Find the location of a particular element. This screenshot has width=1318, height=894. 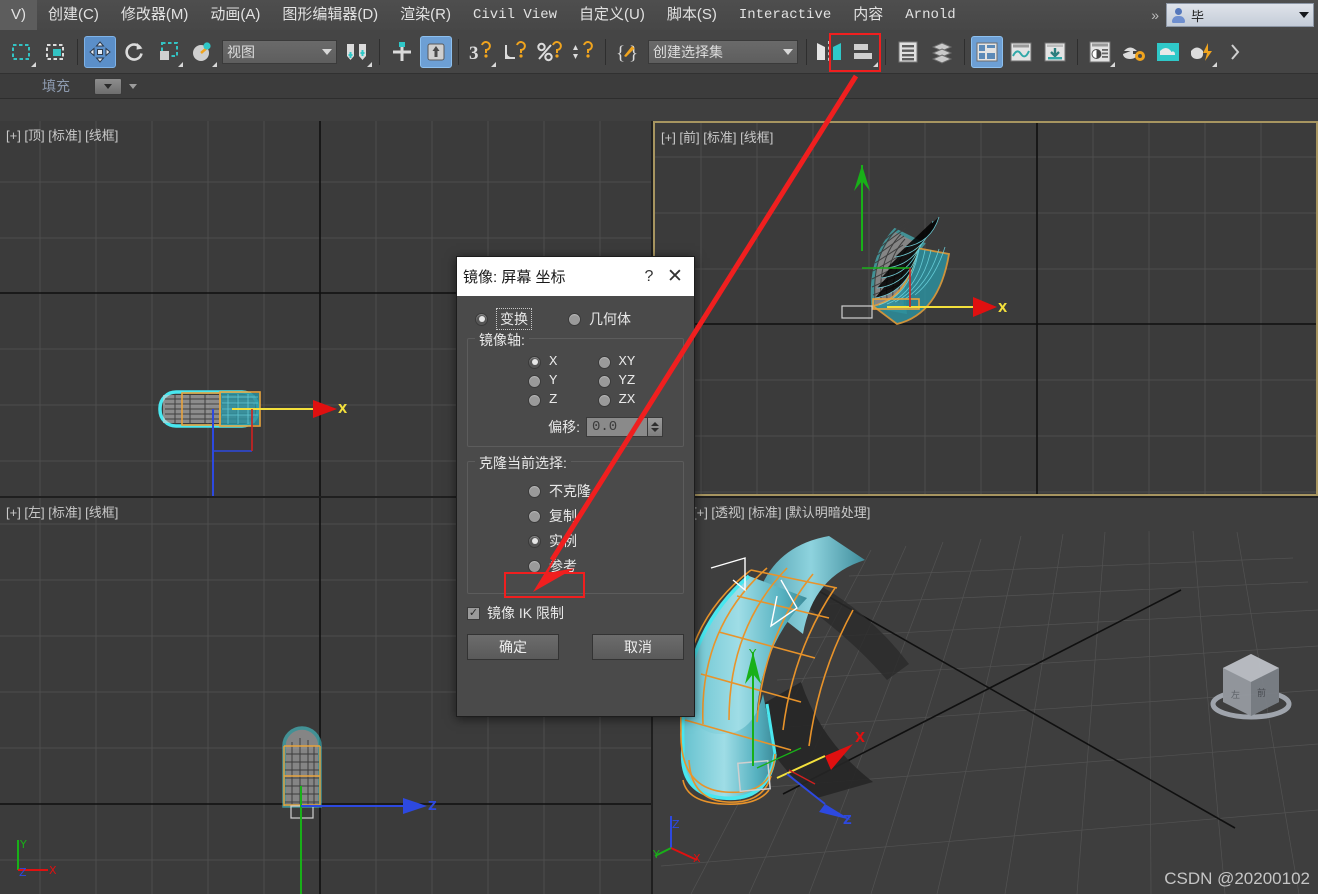

material-editor-button is located at coordinates (1100, 52).